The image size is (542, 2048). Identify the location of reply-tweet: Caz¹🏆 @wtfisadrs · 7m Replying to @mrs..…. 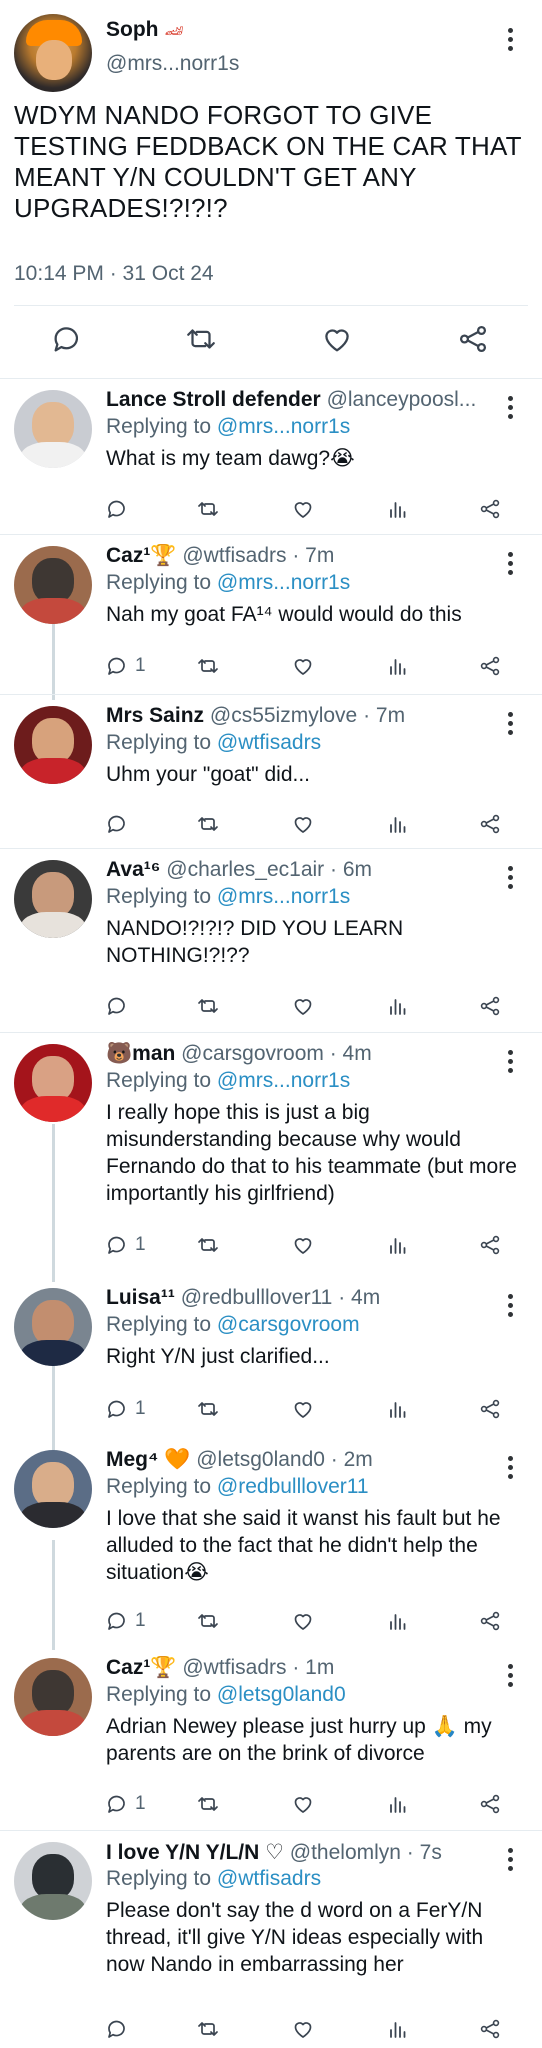
(271, 616).